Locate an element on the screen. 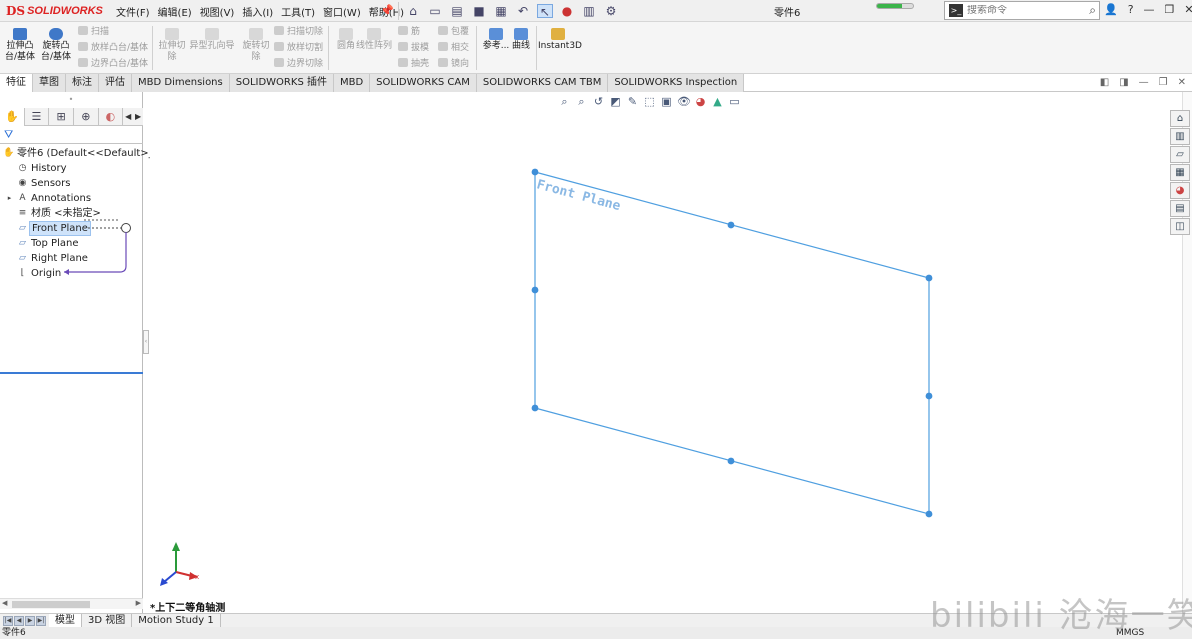 The height and width of the screenshot is (639, 1192). sweep-button: 扫描 is located at coordinates (93, 32).